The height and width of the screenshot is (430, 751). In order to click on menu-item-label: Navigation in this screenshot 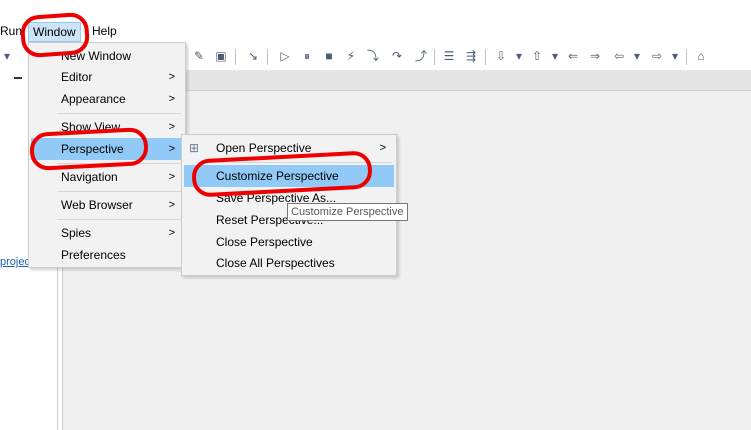, I will do `click(89, 177)`.